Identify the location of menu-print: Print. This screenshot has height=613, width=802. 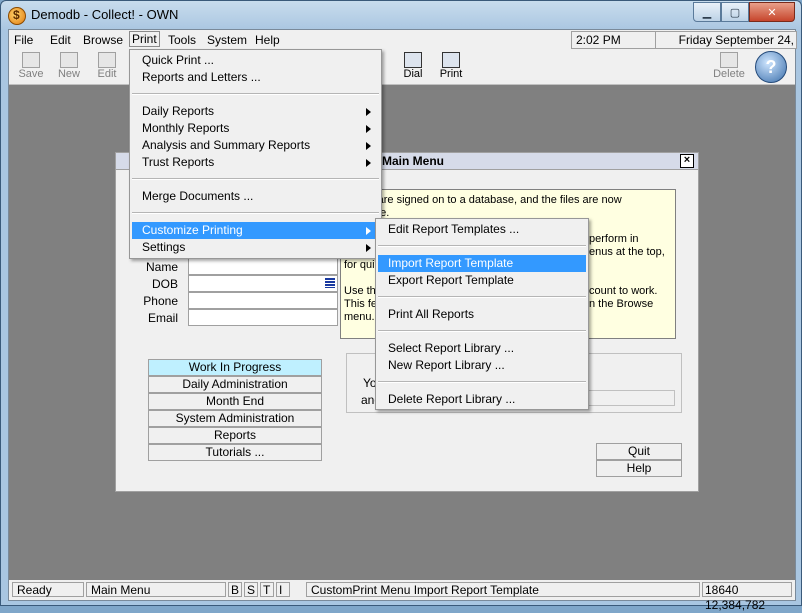
(144, 39).